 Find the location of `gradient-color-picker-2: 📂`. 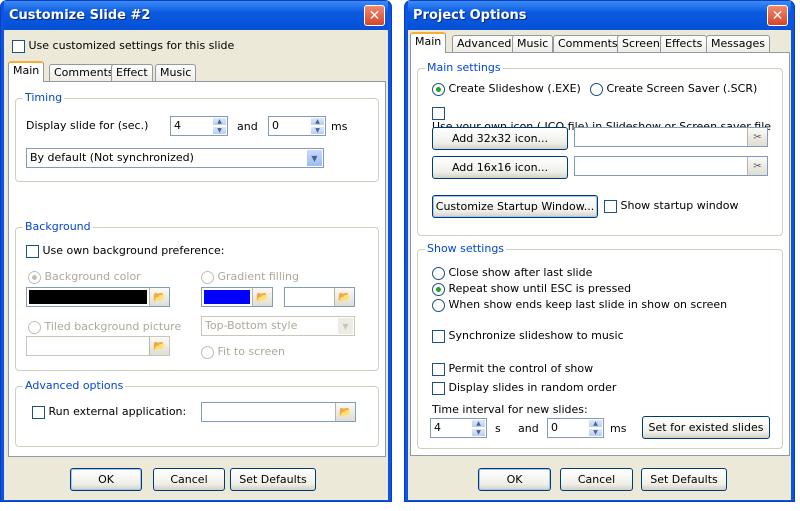

gradient-color-picker-2: 📂 is located at coordinates (319, 297).